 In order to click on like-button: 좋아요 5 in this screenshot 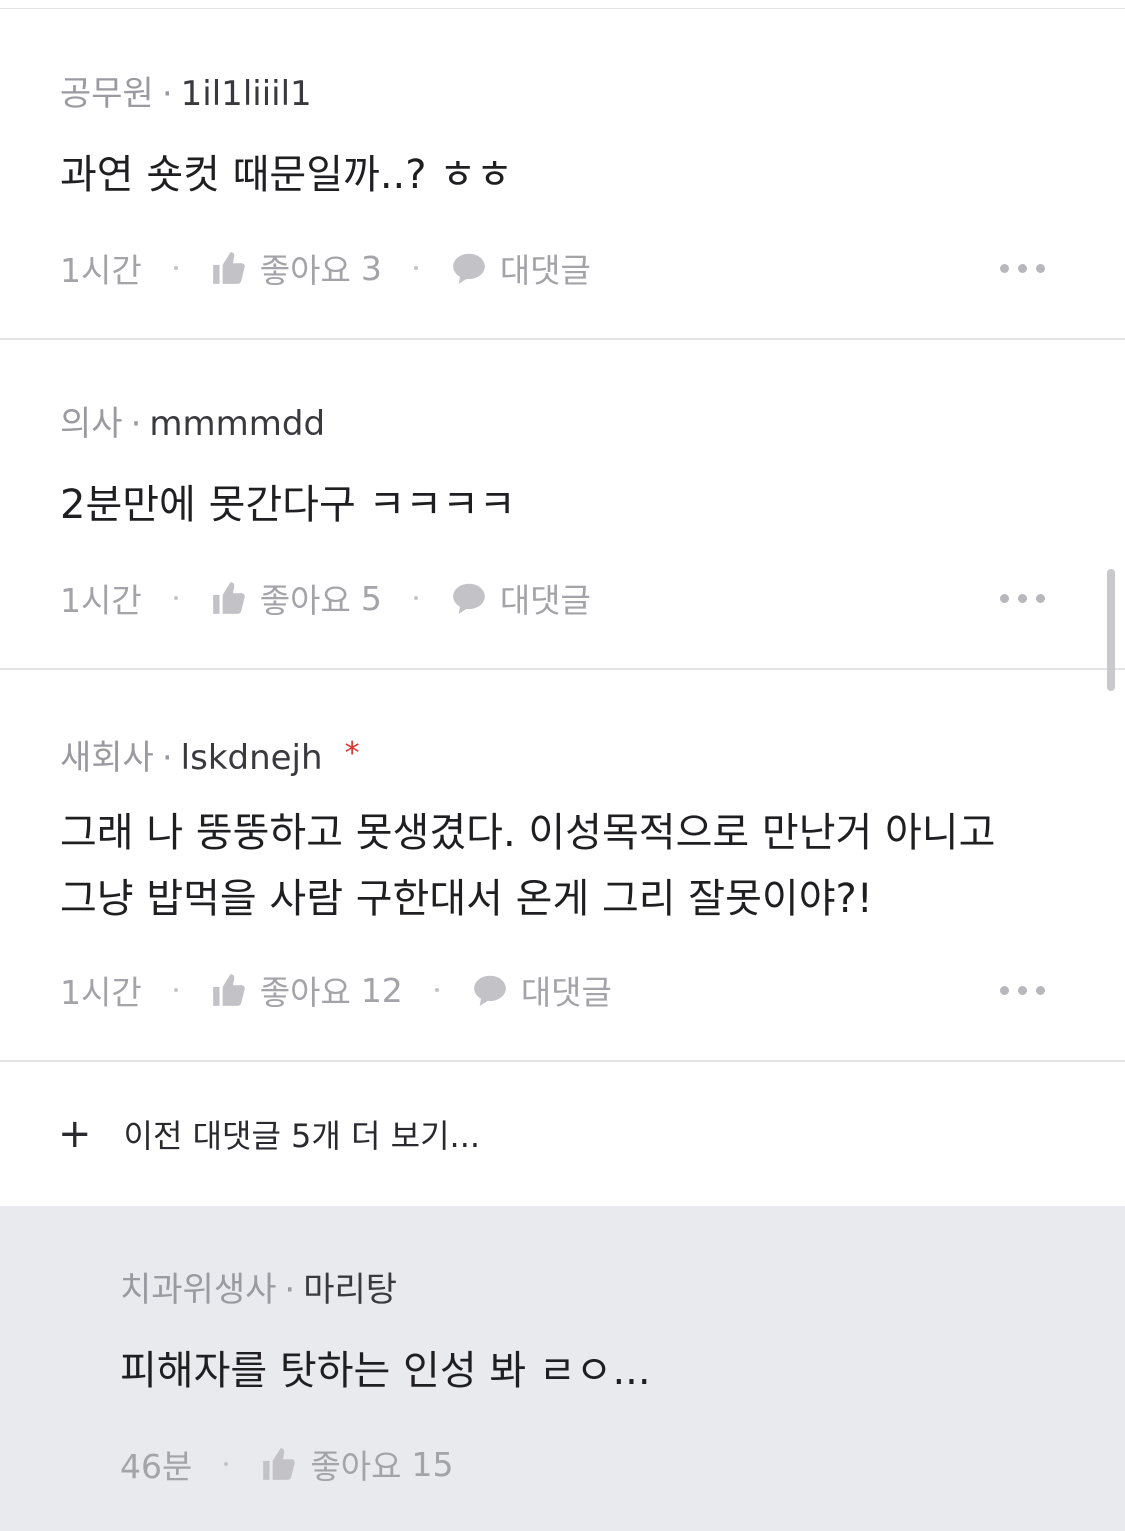, I will do `click(296, 598)`.